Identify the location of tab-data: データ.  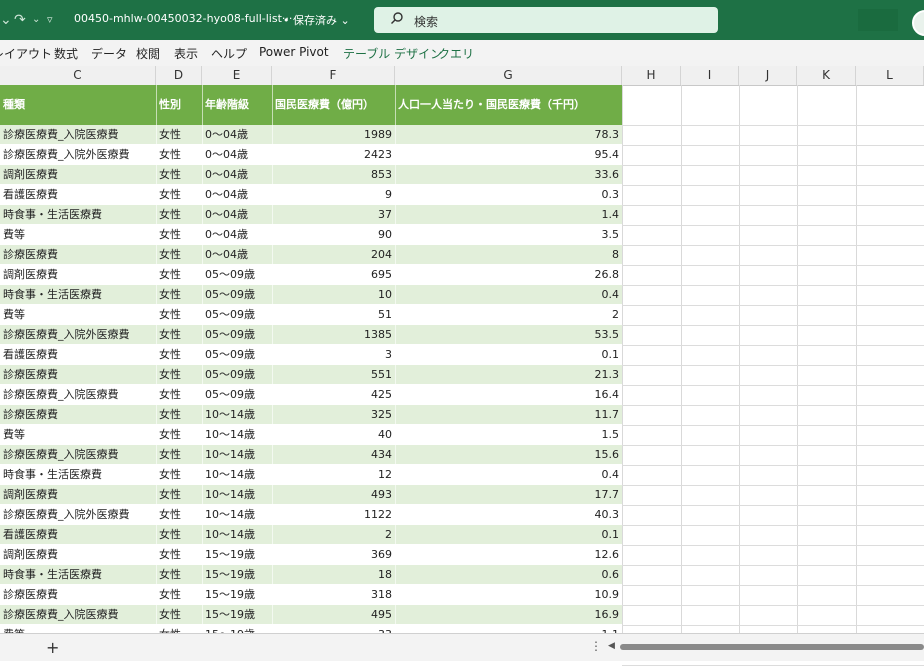
(109, 53).